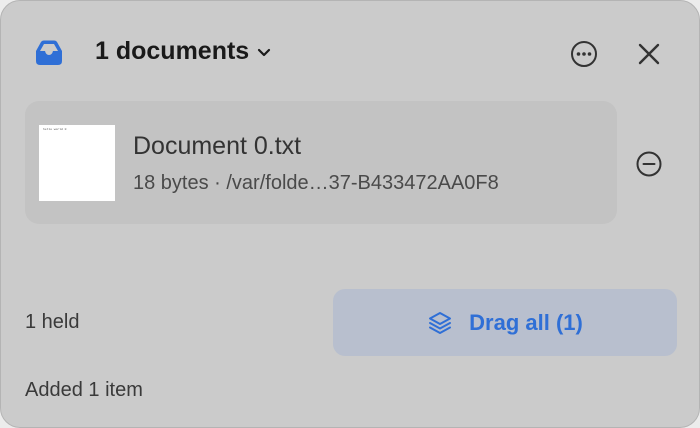 Image resolution: width=700 pixels, height=428 pixels. Describe the element at coordinates (52, 322) in the screenshot. I see `held-count: 1 held` at that location.